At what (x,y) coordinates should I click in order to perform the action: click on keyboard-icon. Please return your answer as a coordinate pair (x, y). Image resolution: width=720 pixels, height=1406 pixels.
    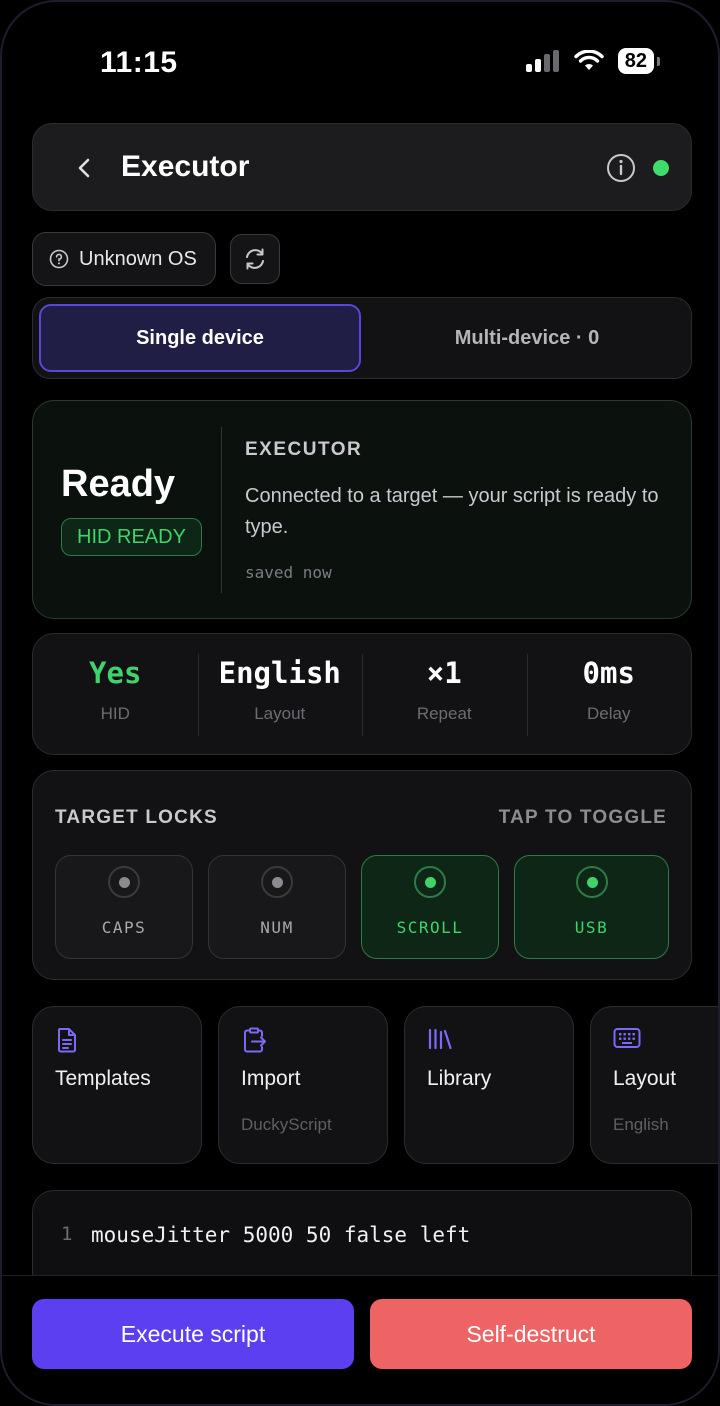
    Looking at the image, I should click on (627, 1038).